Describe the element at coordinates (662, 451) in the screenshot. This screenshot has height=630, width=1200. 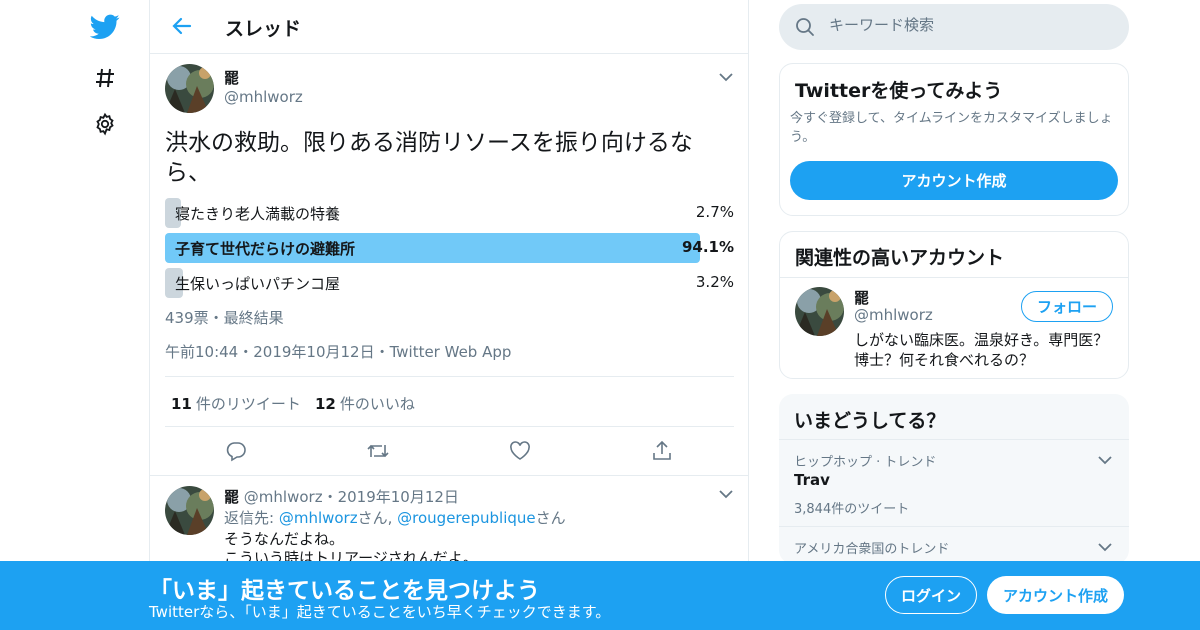
I see `share-icon` at that location.